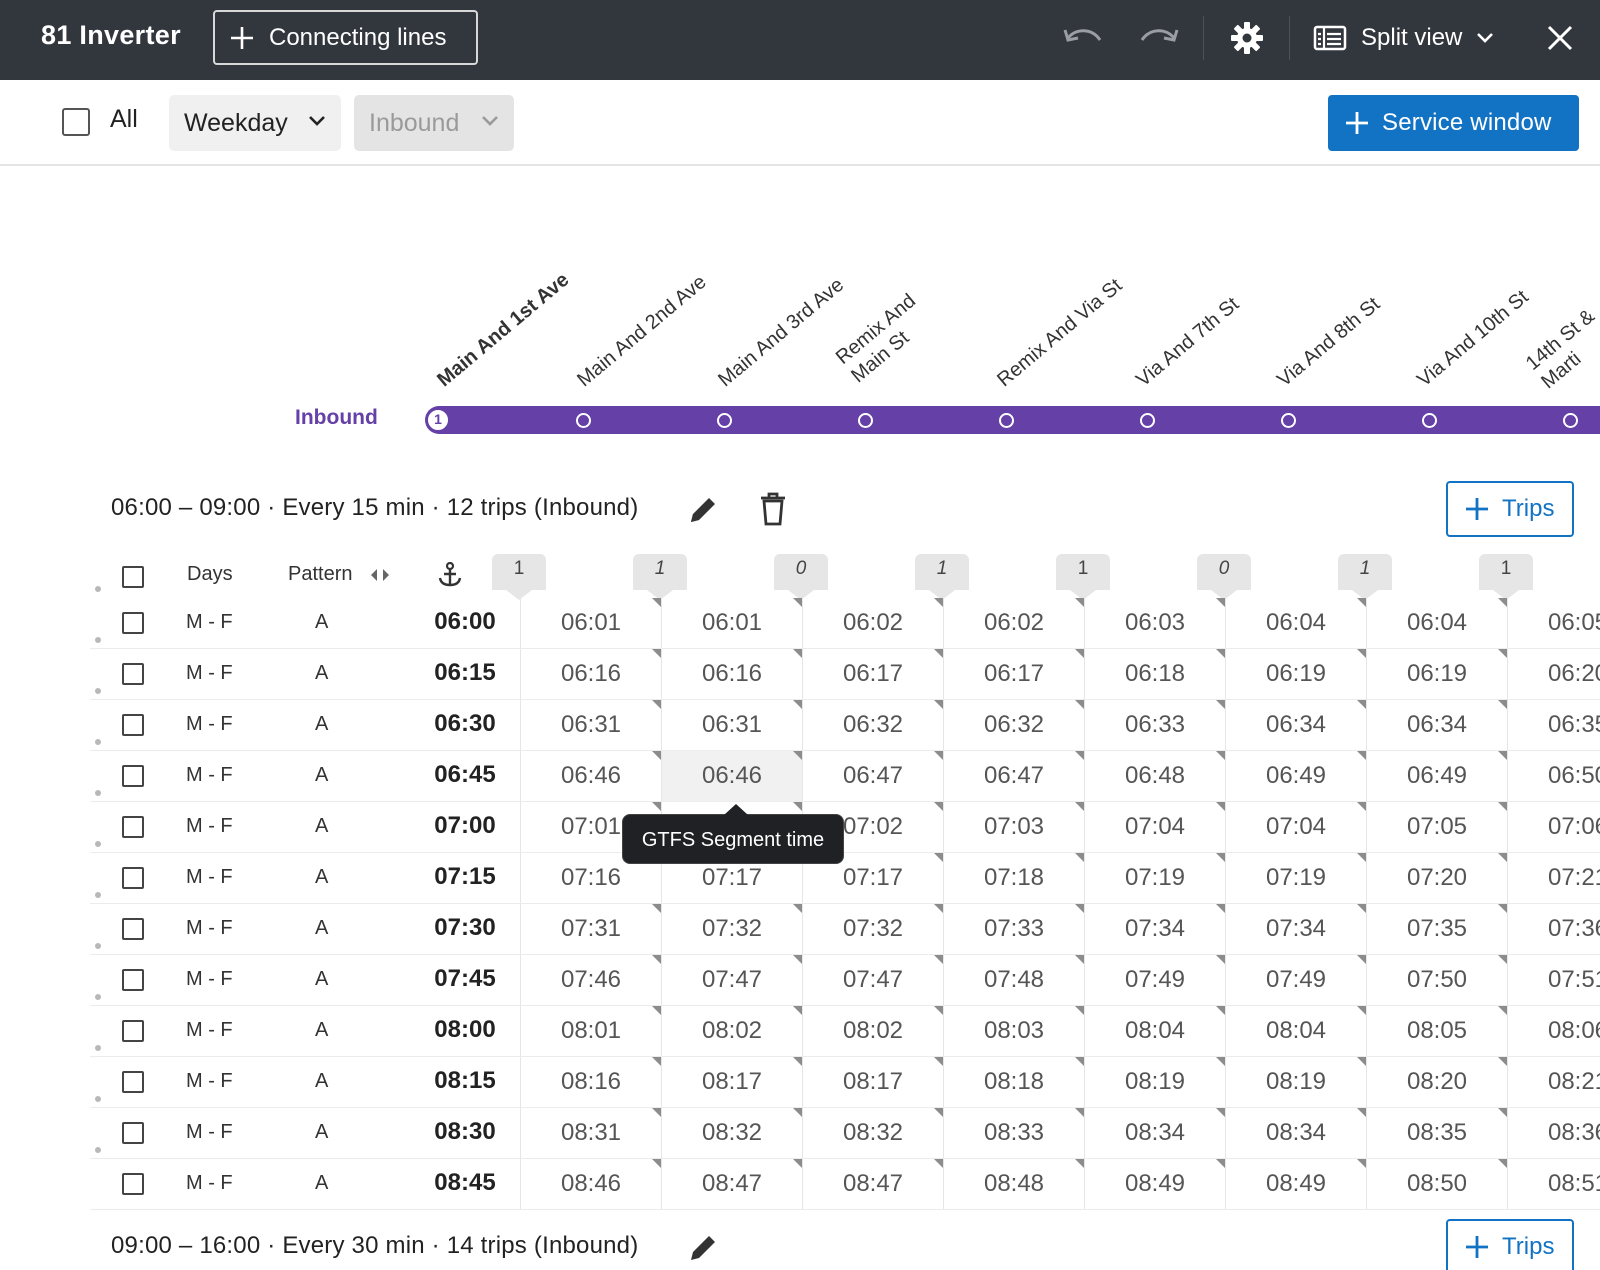  I want to click on select-all-checkbox, so click(76, 122).